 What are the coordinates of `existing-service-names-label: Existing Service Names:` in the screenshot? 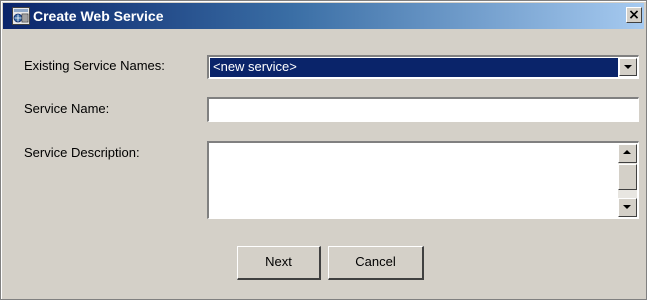 It's located at (94, 65).